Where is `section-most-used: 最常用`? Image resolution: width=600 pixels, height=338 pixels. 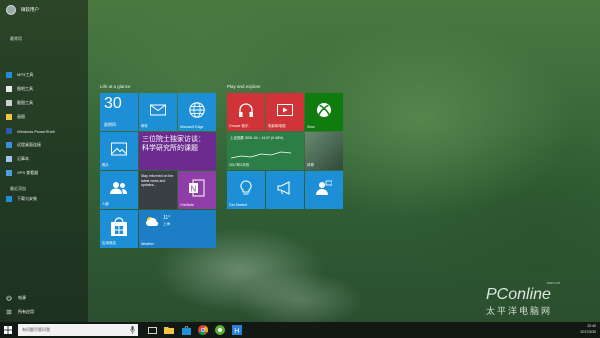 section-most-used: 最常用 is located at coordinates (16, 38).